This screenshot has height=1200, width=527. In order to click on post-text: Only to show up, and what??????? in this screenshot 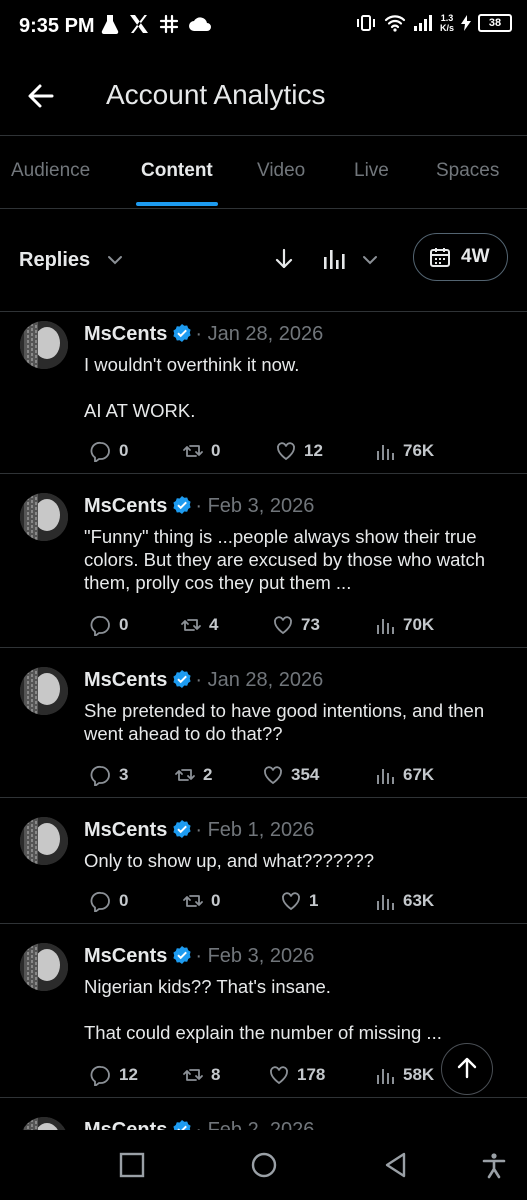, I will do `click(229, 860)`.